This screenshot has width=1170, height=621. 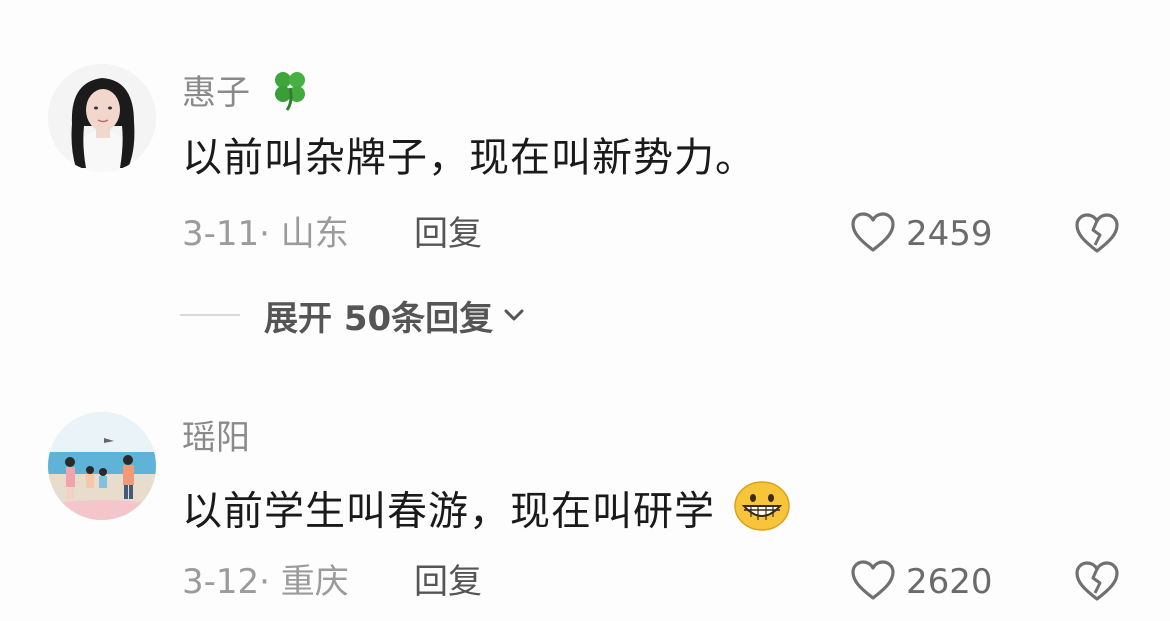 I want to click on grinning-face-icon, so click(x=762, y=513).